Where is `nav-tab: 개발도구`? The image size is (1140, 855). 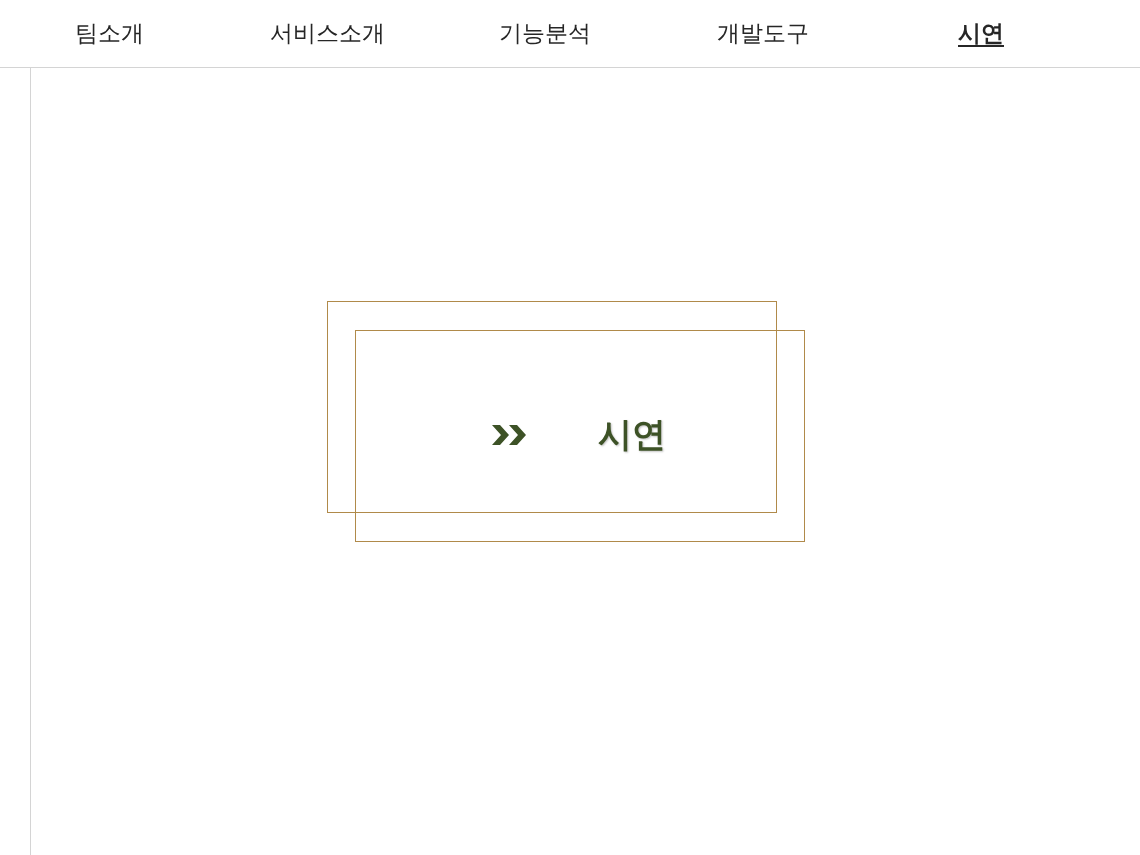 nav-tab: 개발도구 is located at coordinates (763, 33).